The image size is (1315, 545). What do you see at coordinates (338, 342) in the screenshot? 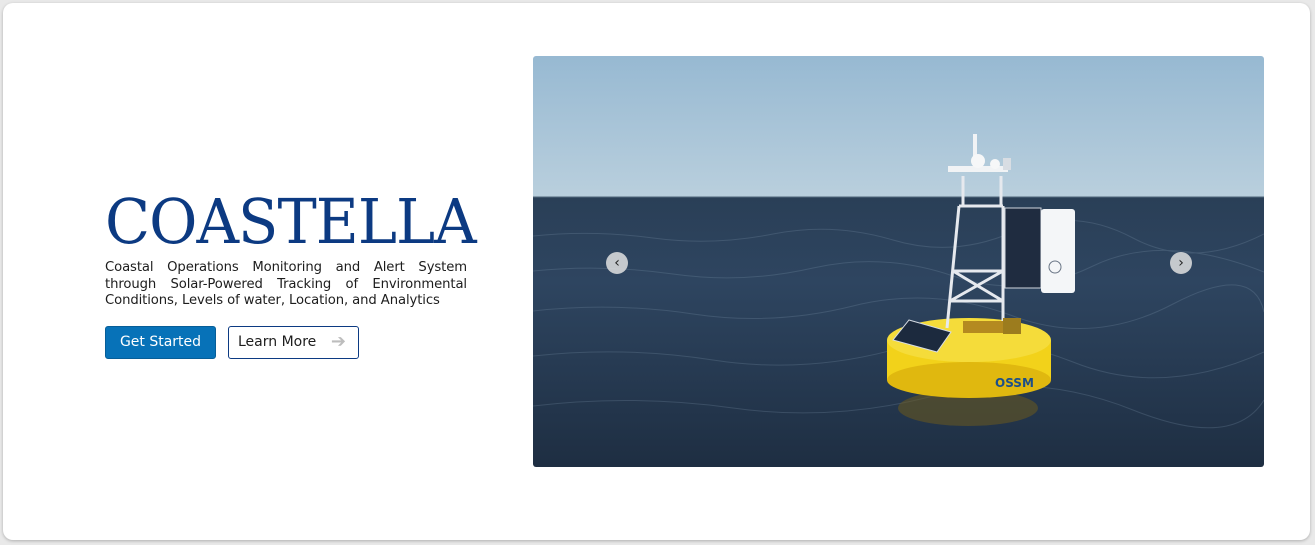
I see `arrow-right-icon: ➔` at bounding box center [338, 342].